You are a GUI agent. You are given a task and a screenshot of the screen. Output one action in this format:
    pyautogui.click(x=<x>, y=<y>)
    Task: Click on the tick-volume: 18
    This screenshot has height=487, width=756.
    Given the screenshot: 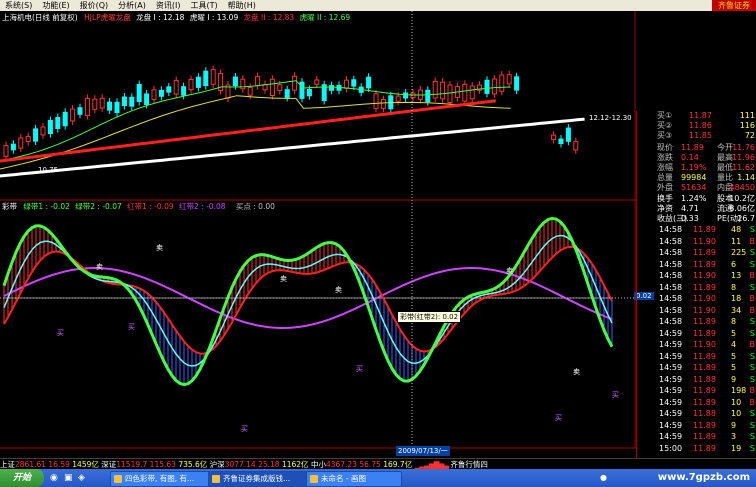 What is the action you would take?
    pyautogui.click(x=736, y=298)
    